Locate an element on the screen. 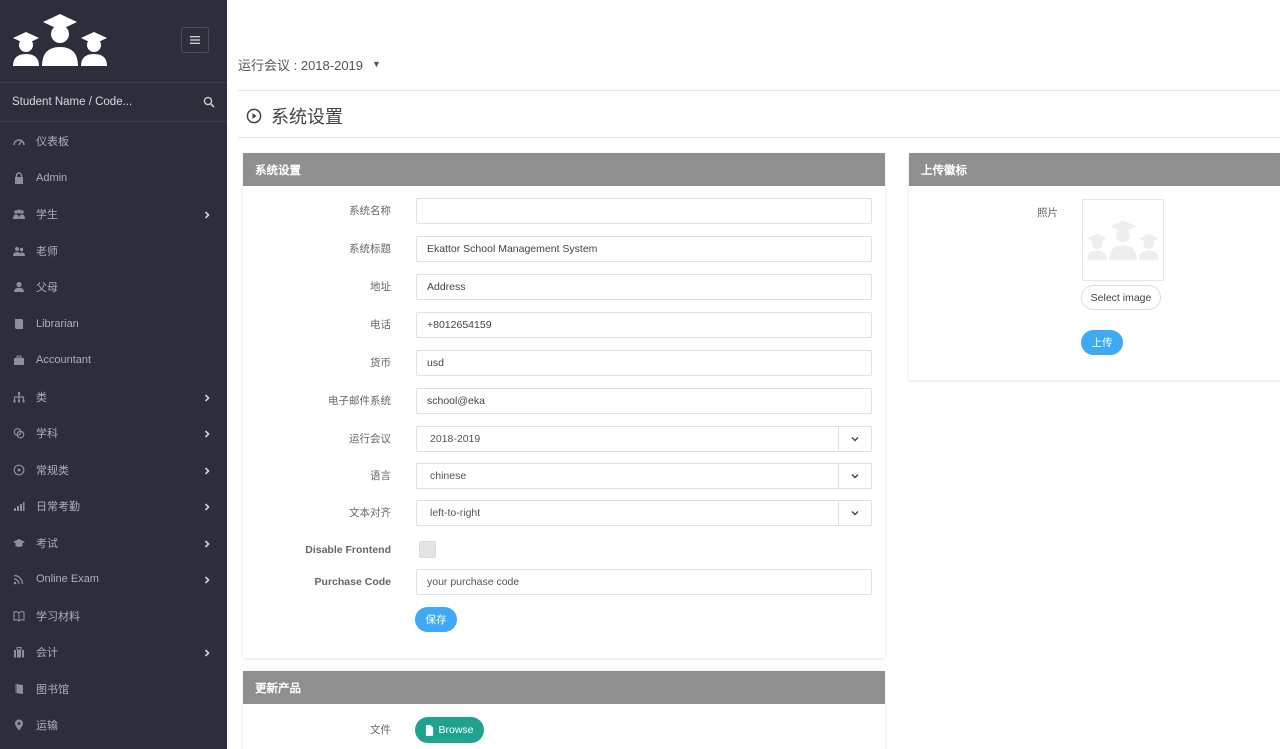 The height and width of the screenshot is (749, 1280). sidebar-item-books: 学科 is located at coordinates (113, 433).